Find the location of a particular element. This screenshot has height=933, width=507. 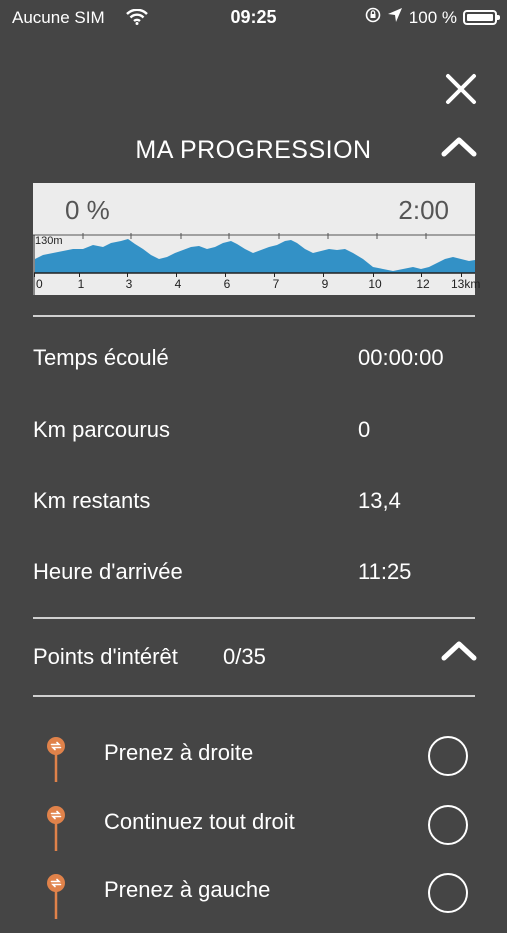

collapse-progress-button is located at coordinates (459, 147).